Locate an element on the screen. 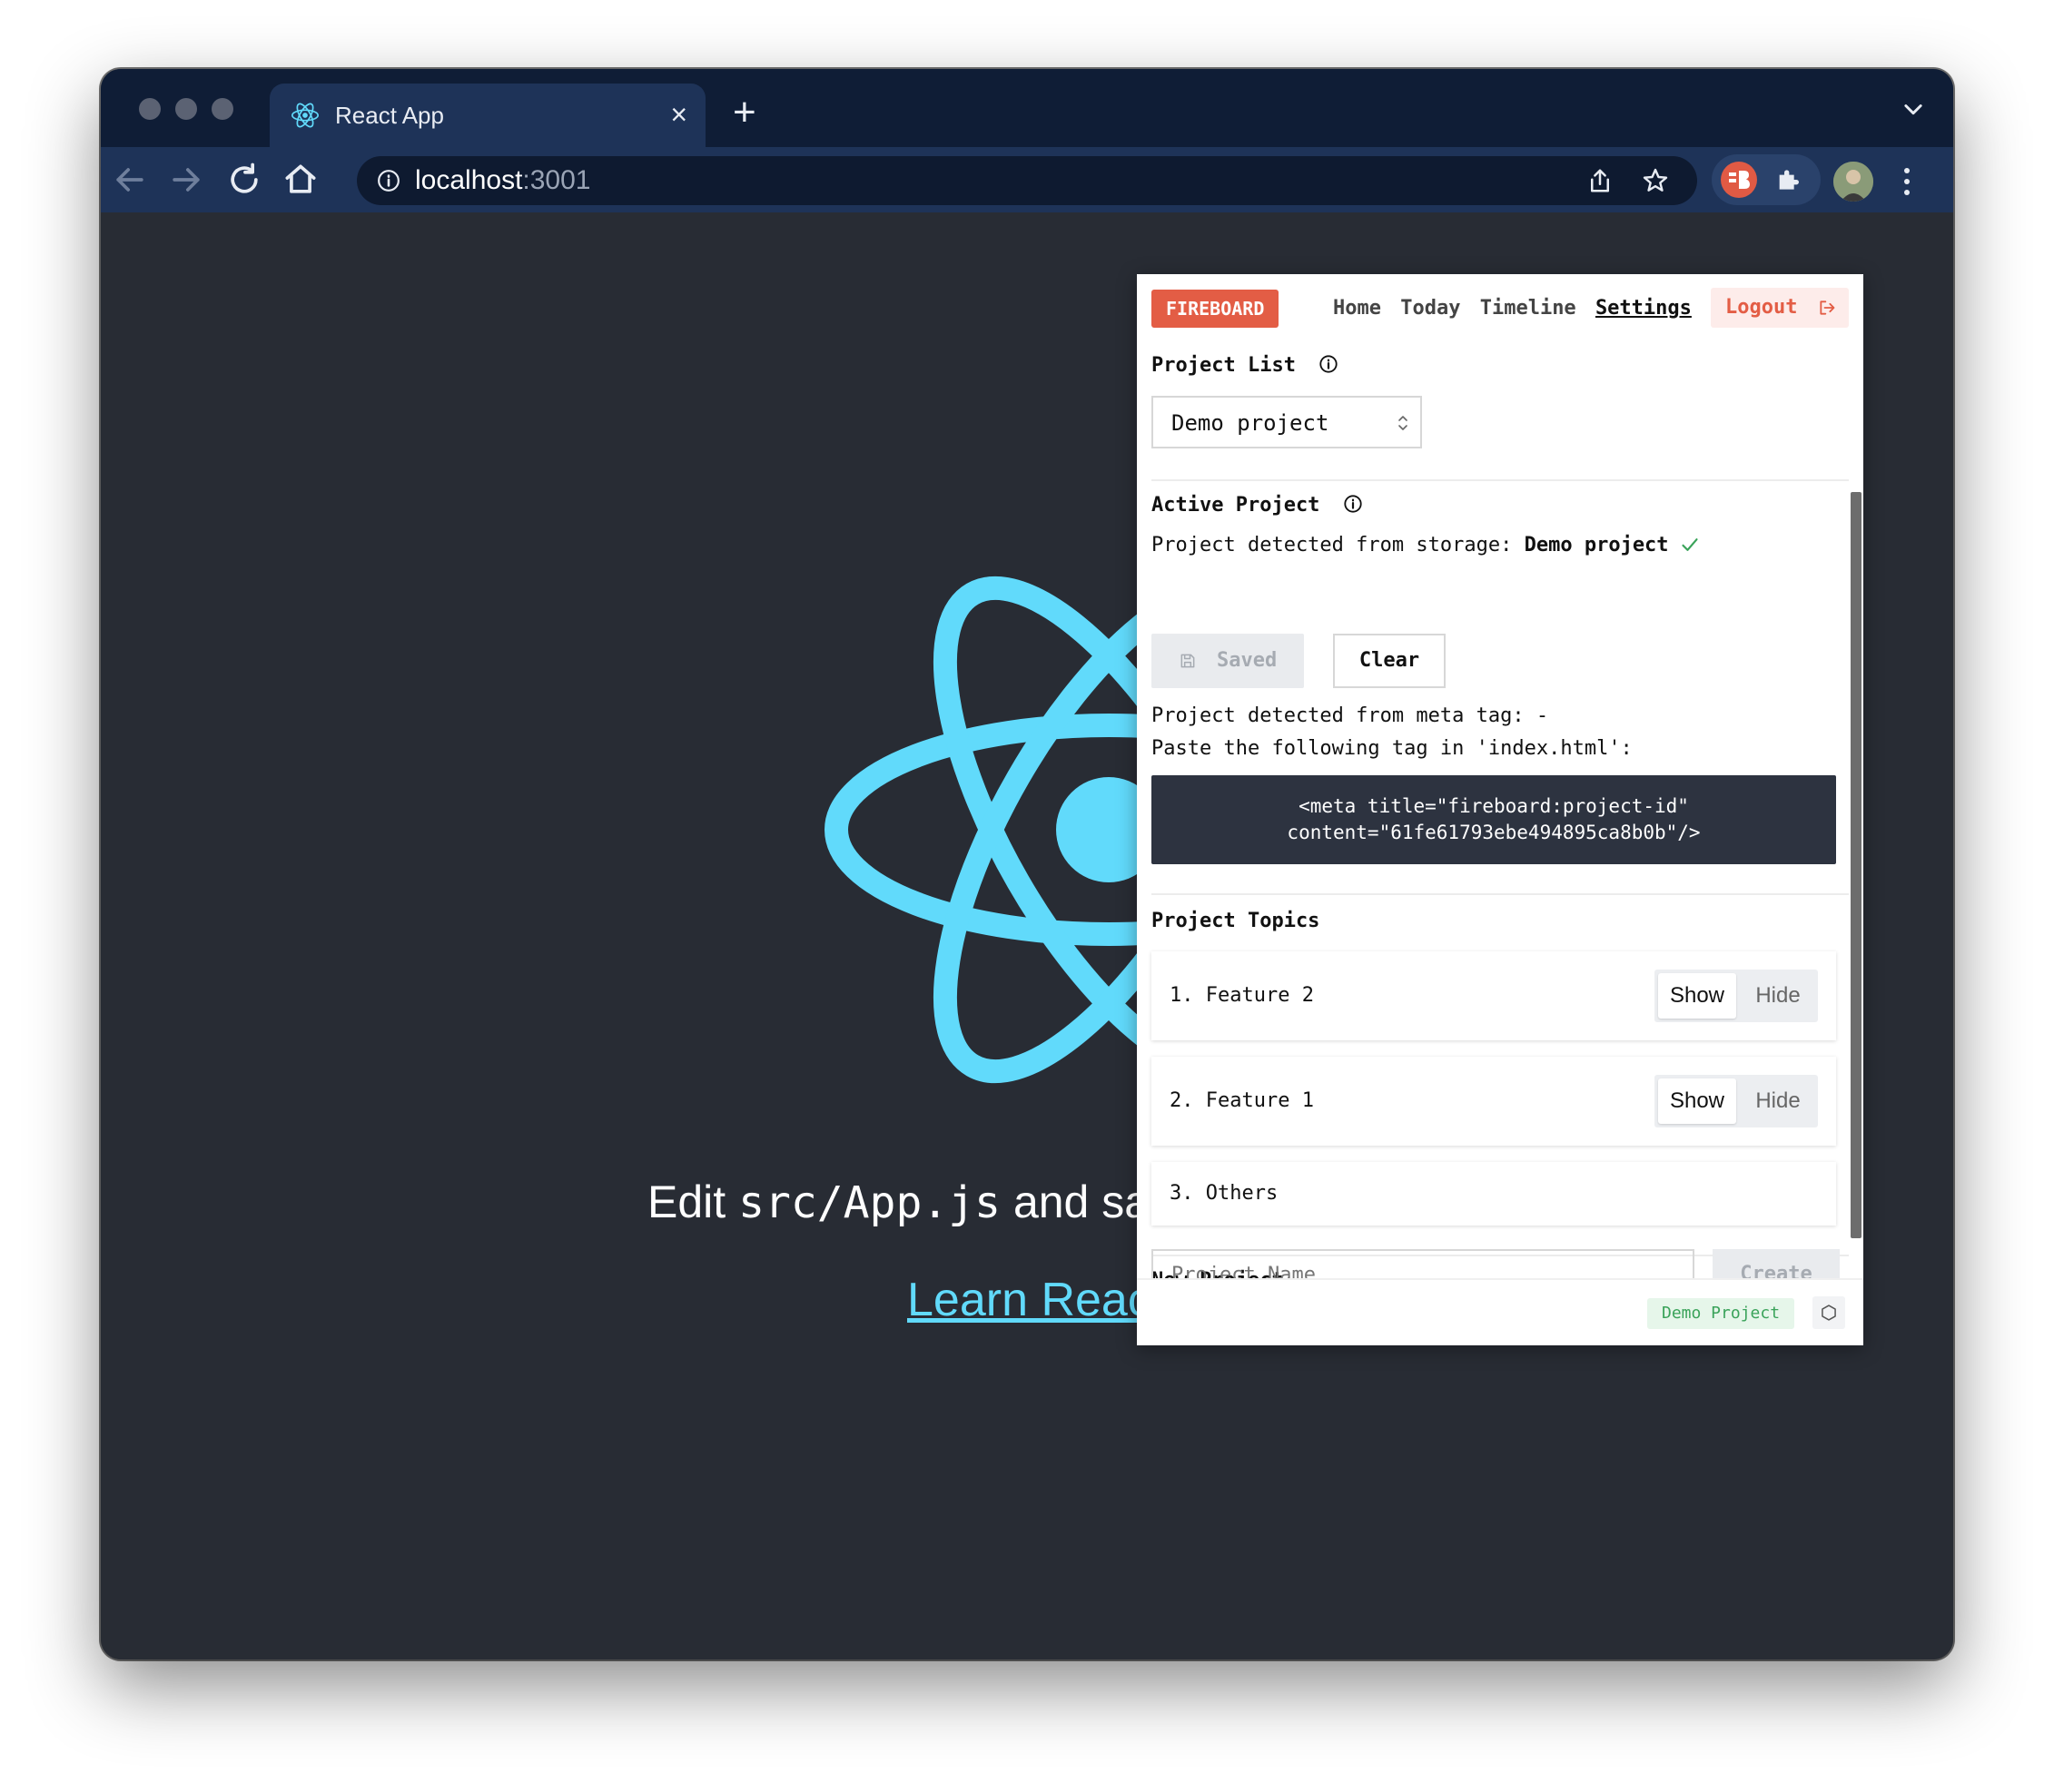 Image resolution: width=2054 pixels, height=1792 pixels. learn-react-link: Learn React is located at coordinates (1035, 1300).